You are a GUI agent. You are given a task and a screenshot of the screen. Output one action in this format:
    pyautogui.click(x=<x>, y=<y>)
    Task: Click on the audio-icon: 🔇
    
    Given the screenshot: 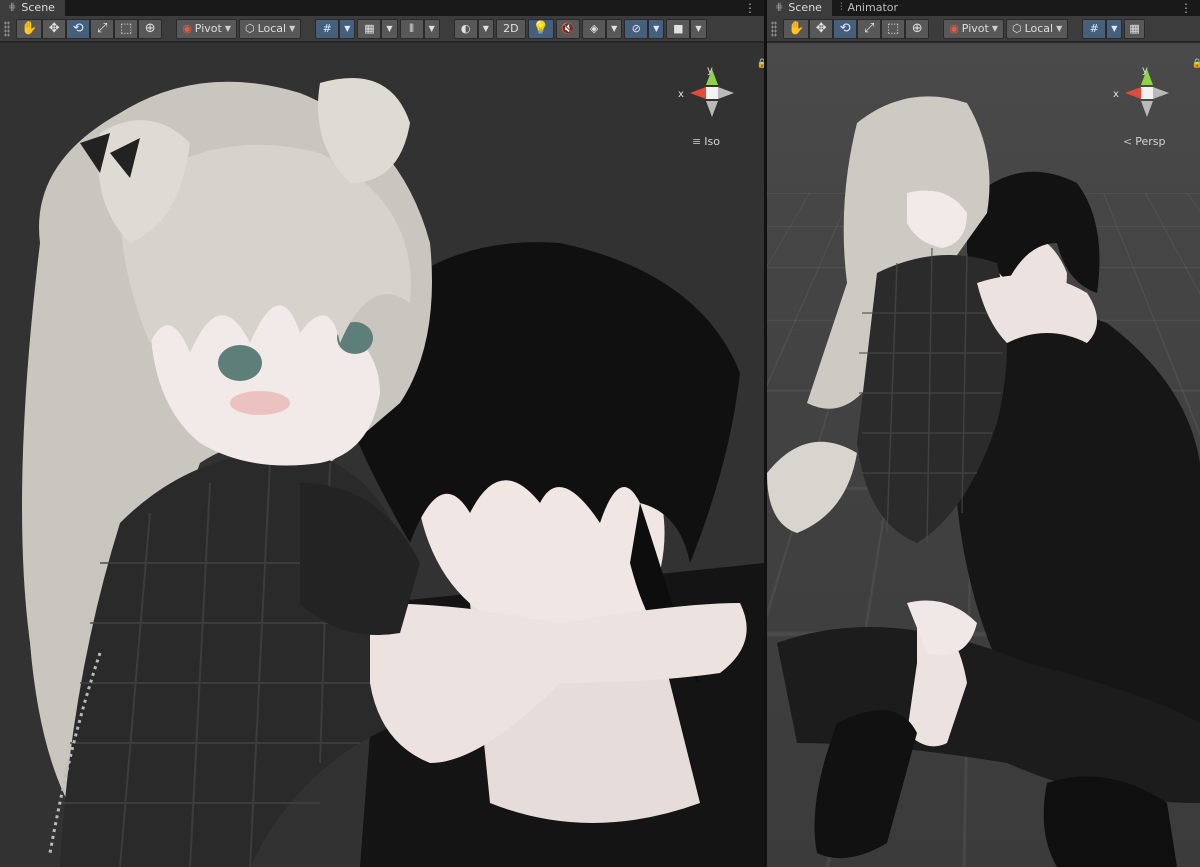 What is the action you would take?
    pyautogui.click(x=568, y=28)
    